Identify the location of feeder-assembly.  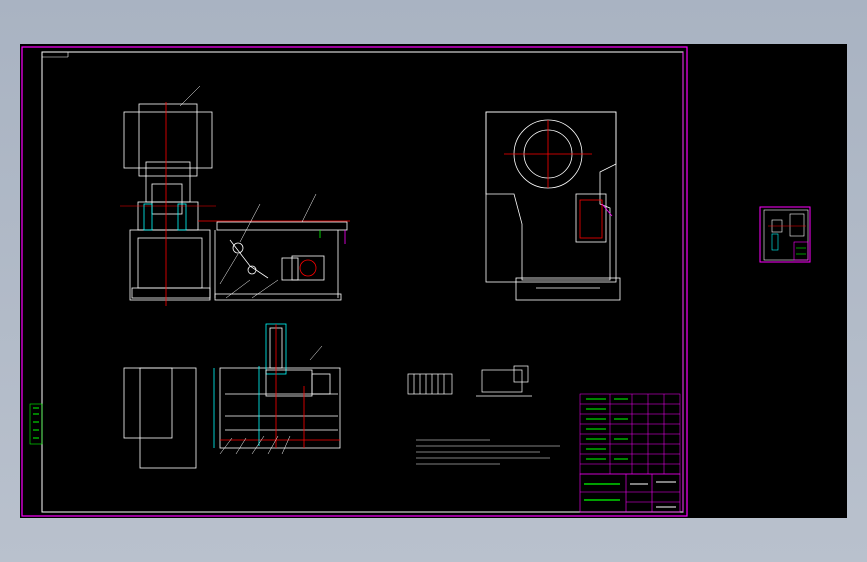
(274, 247).